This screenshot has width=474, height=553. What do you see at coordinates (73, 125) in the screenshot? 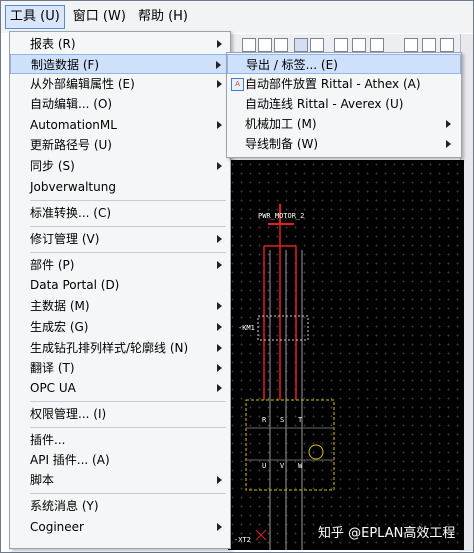
I see `menu-item-label: AutomationML` at bounding box center [73, 125].